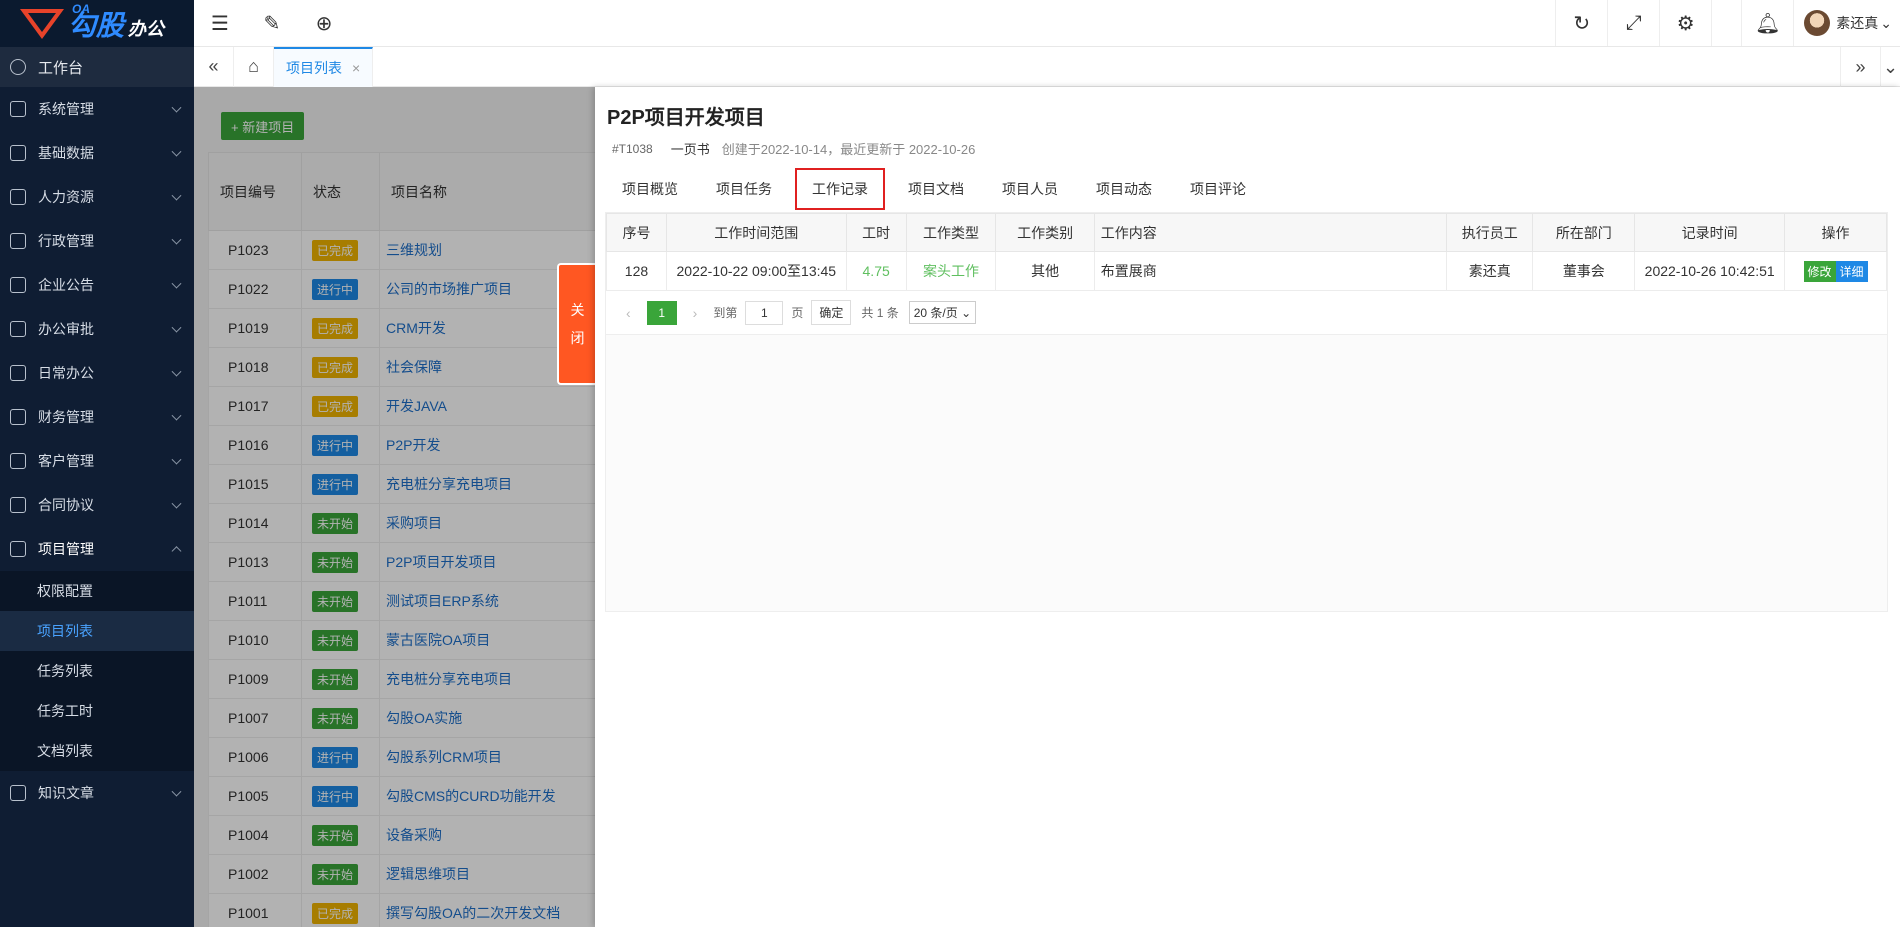 This screenshot has width=1900, height=927. What do you see at coordinates (356, 68) in the screenshot?
I see `close-icon: ×` at bounding box center [356, 68].